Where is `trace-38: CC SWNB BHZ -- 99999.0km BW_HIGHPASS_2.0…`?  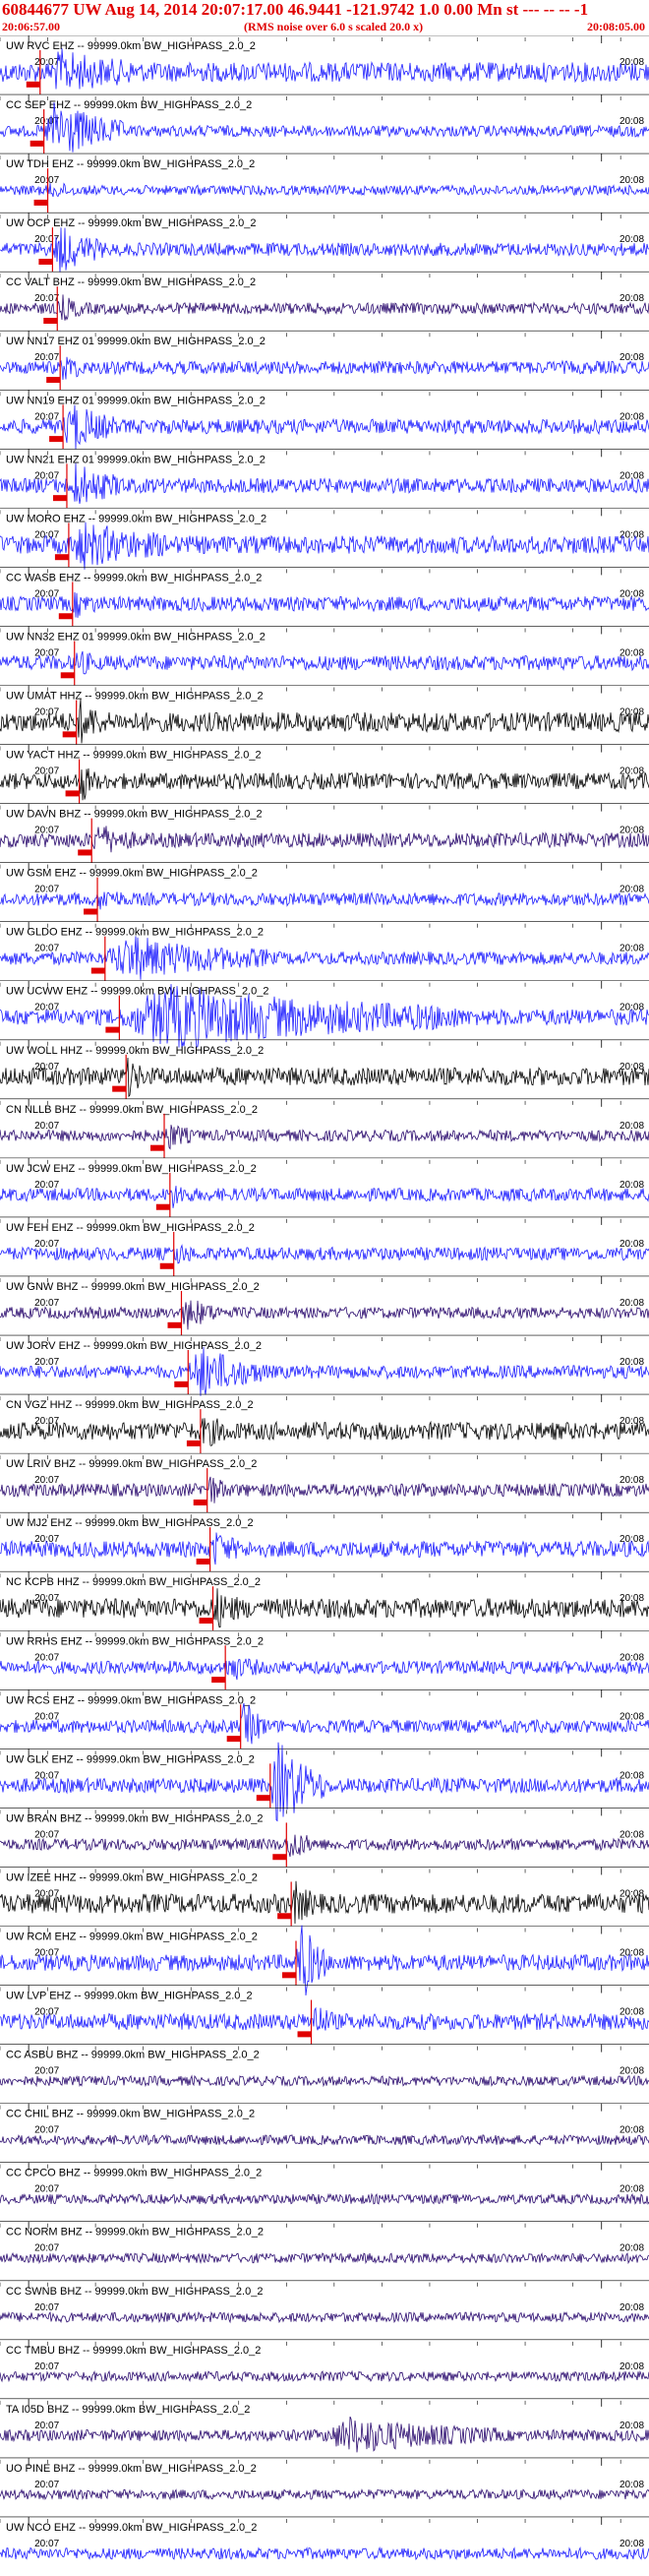
trace-38: CC SWNB BHZ -- 99999.0km BW_HIGHPASS_2.0… is located at coordinates (324, 2302).